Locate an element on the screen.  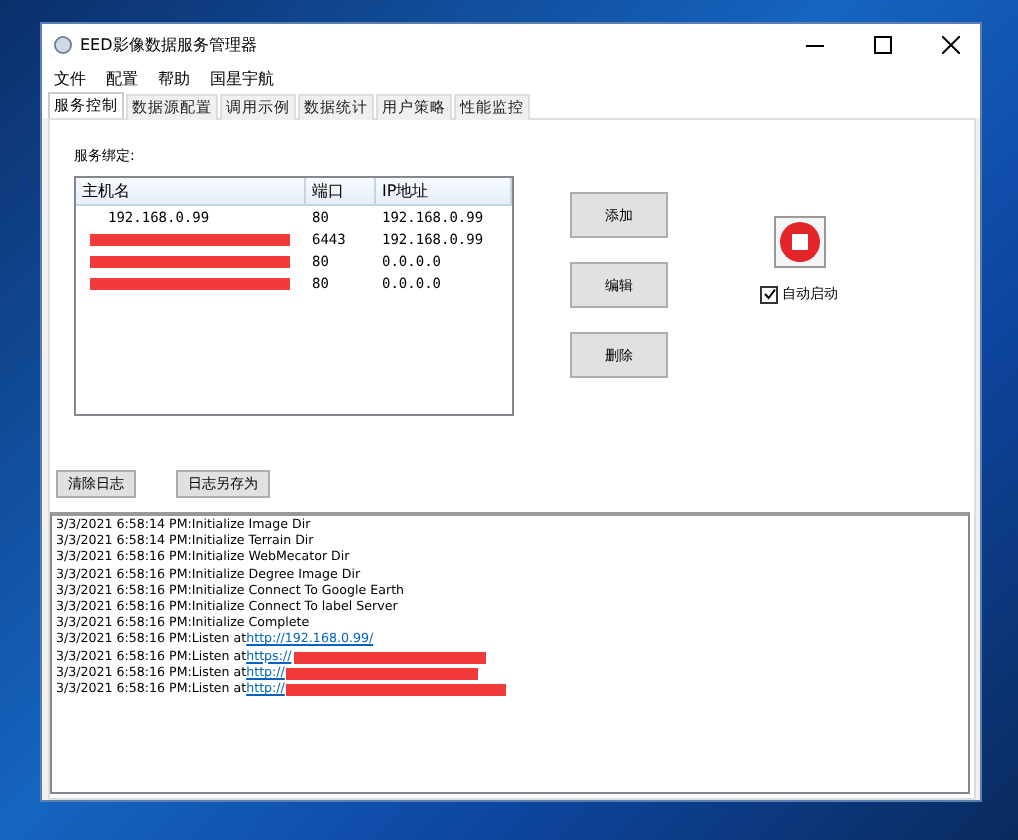
checkbox is located at coordinates (769, 294).